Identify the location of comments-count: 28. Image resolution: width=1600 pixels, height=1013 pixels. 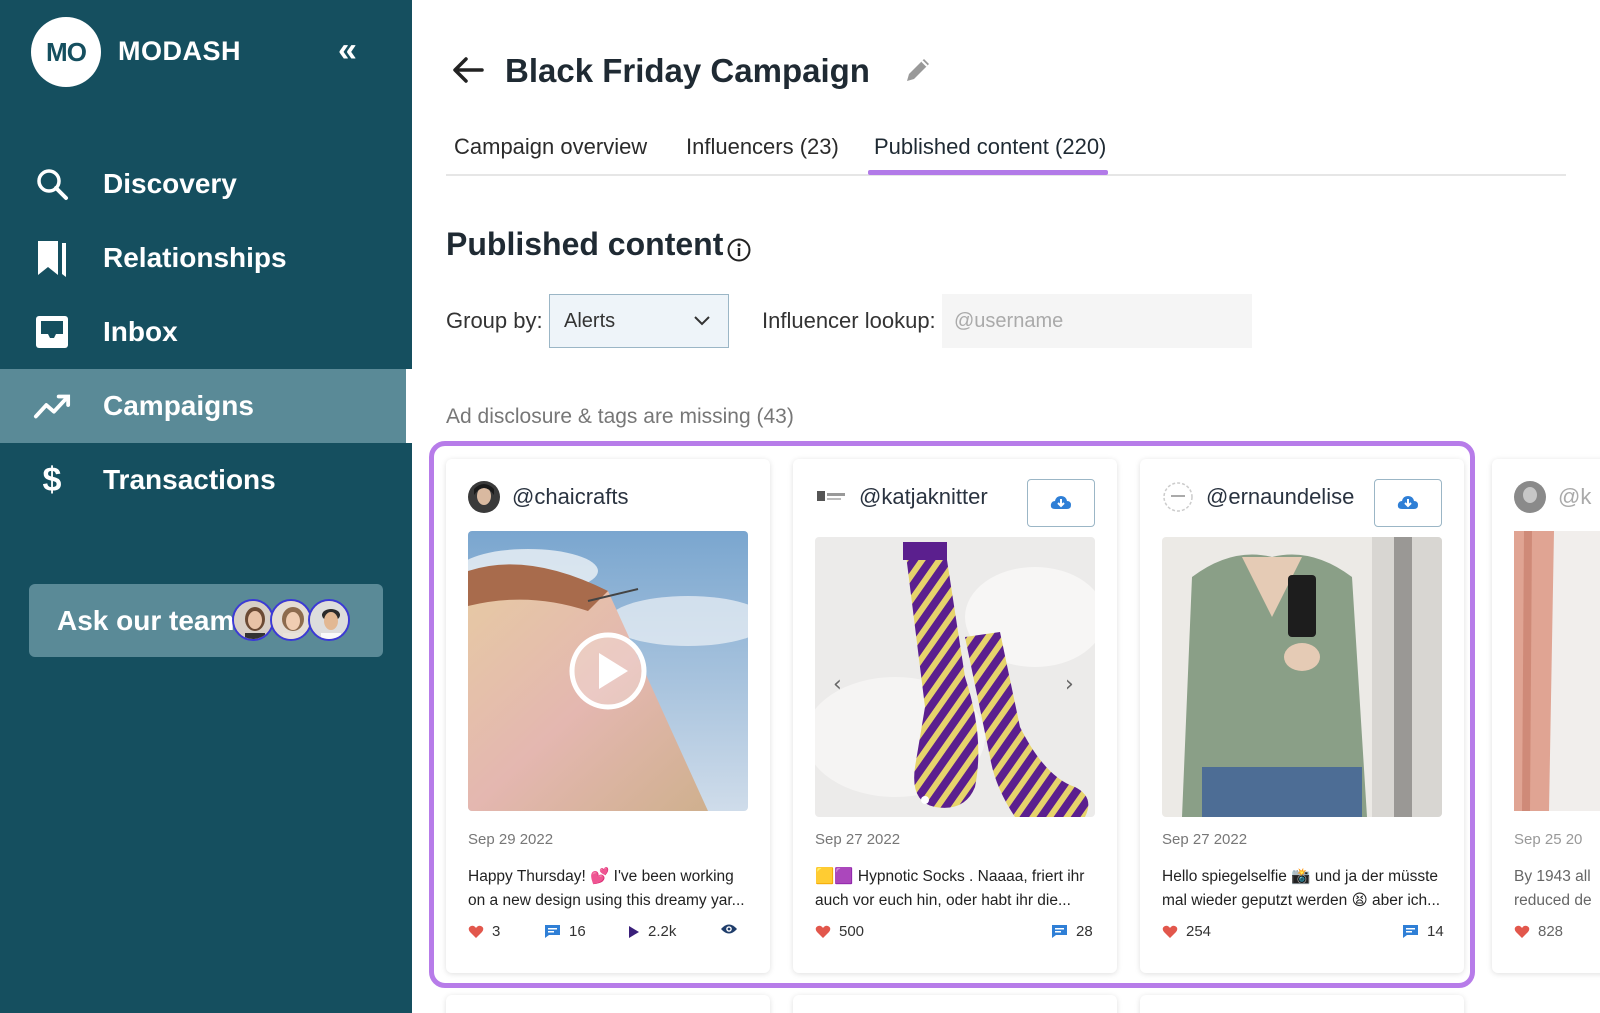
(1084, 931).